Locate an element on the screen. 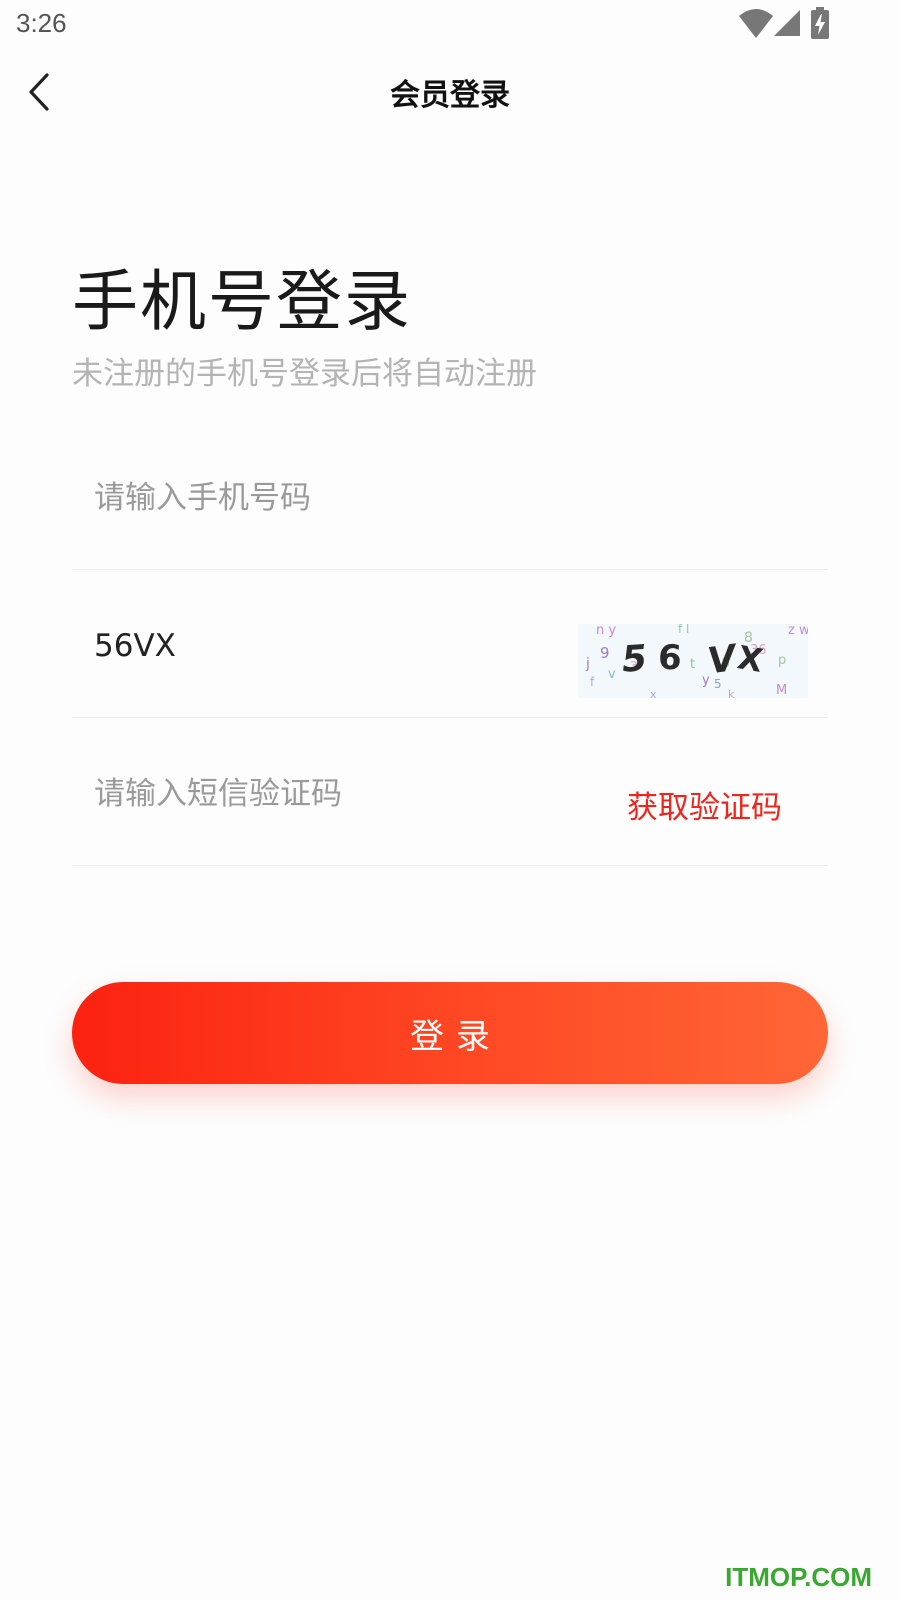 The width and height of the screenshot is (900, 1600). login-button: 登录 is located at coordinates (450, 1033).